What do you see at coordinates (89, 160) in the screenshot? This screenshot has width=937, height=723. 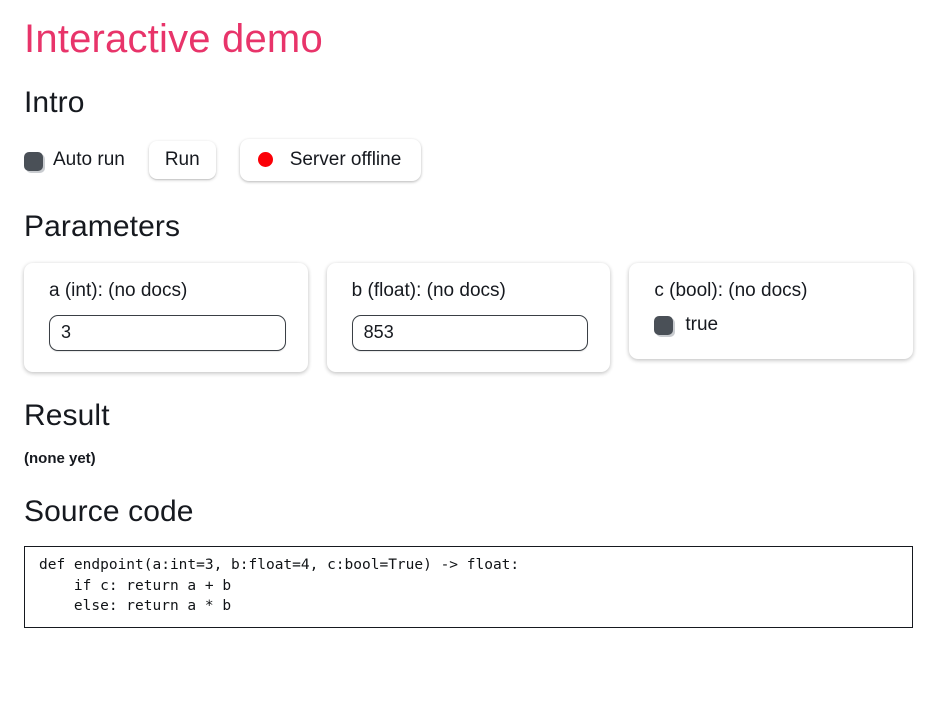 I see `auto-run-label: Auto run` at bounding box center [89, 160].